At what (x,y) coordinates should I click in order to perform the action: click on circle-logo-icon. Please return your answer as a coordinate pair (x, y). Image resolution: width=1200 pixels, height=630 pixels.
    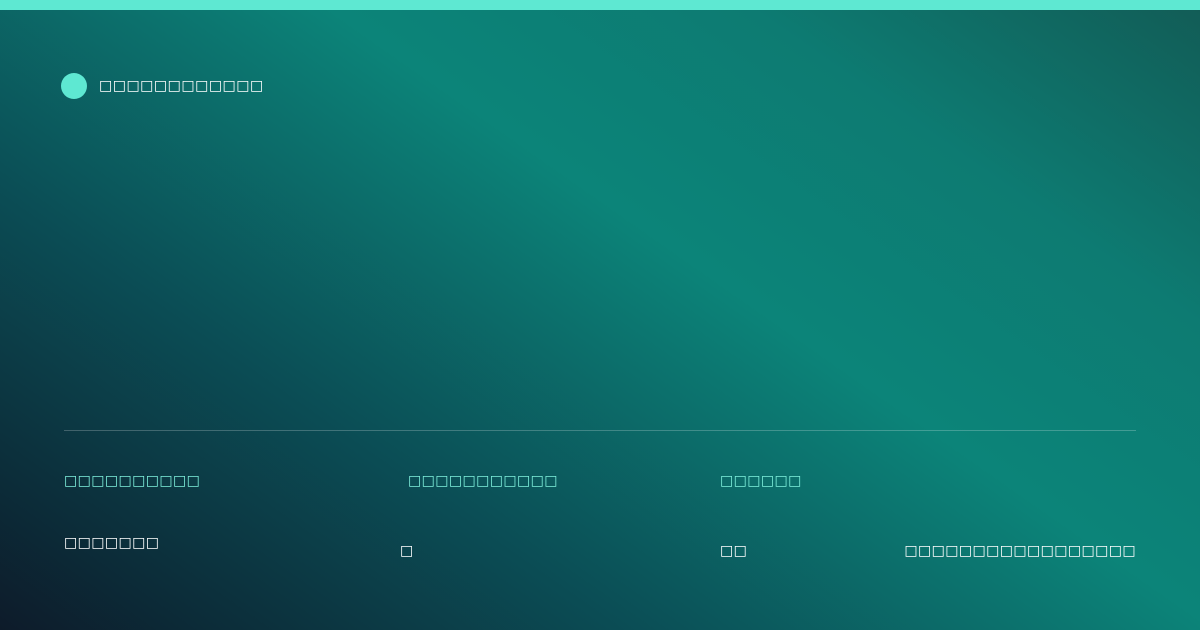
    Looking at the image, I should click on (74, 86).